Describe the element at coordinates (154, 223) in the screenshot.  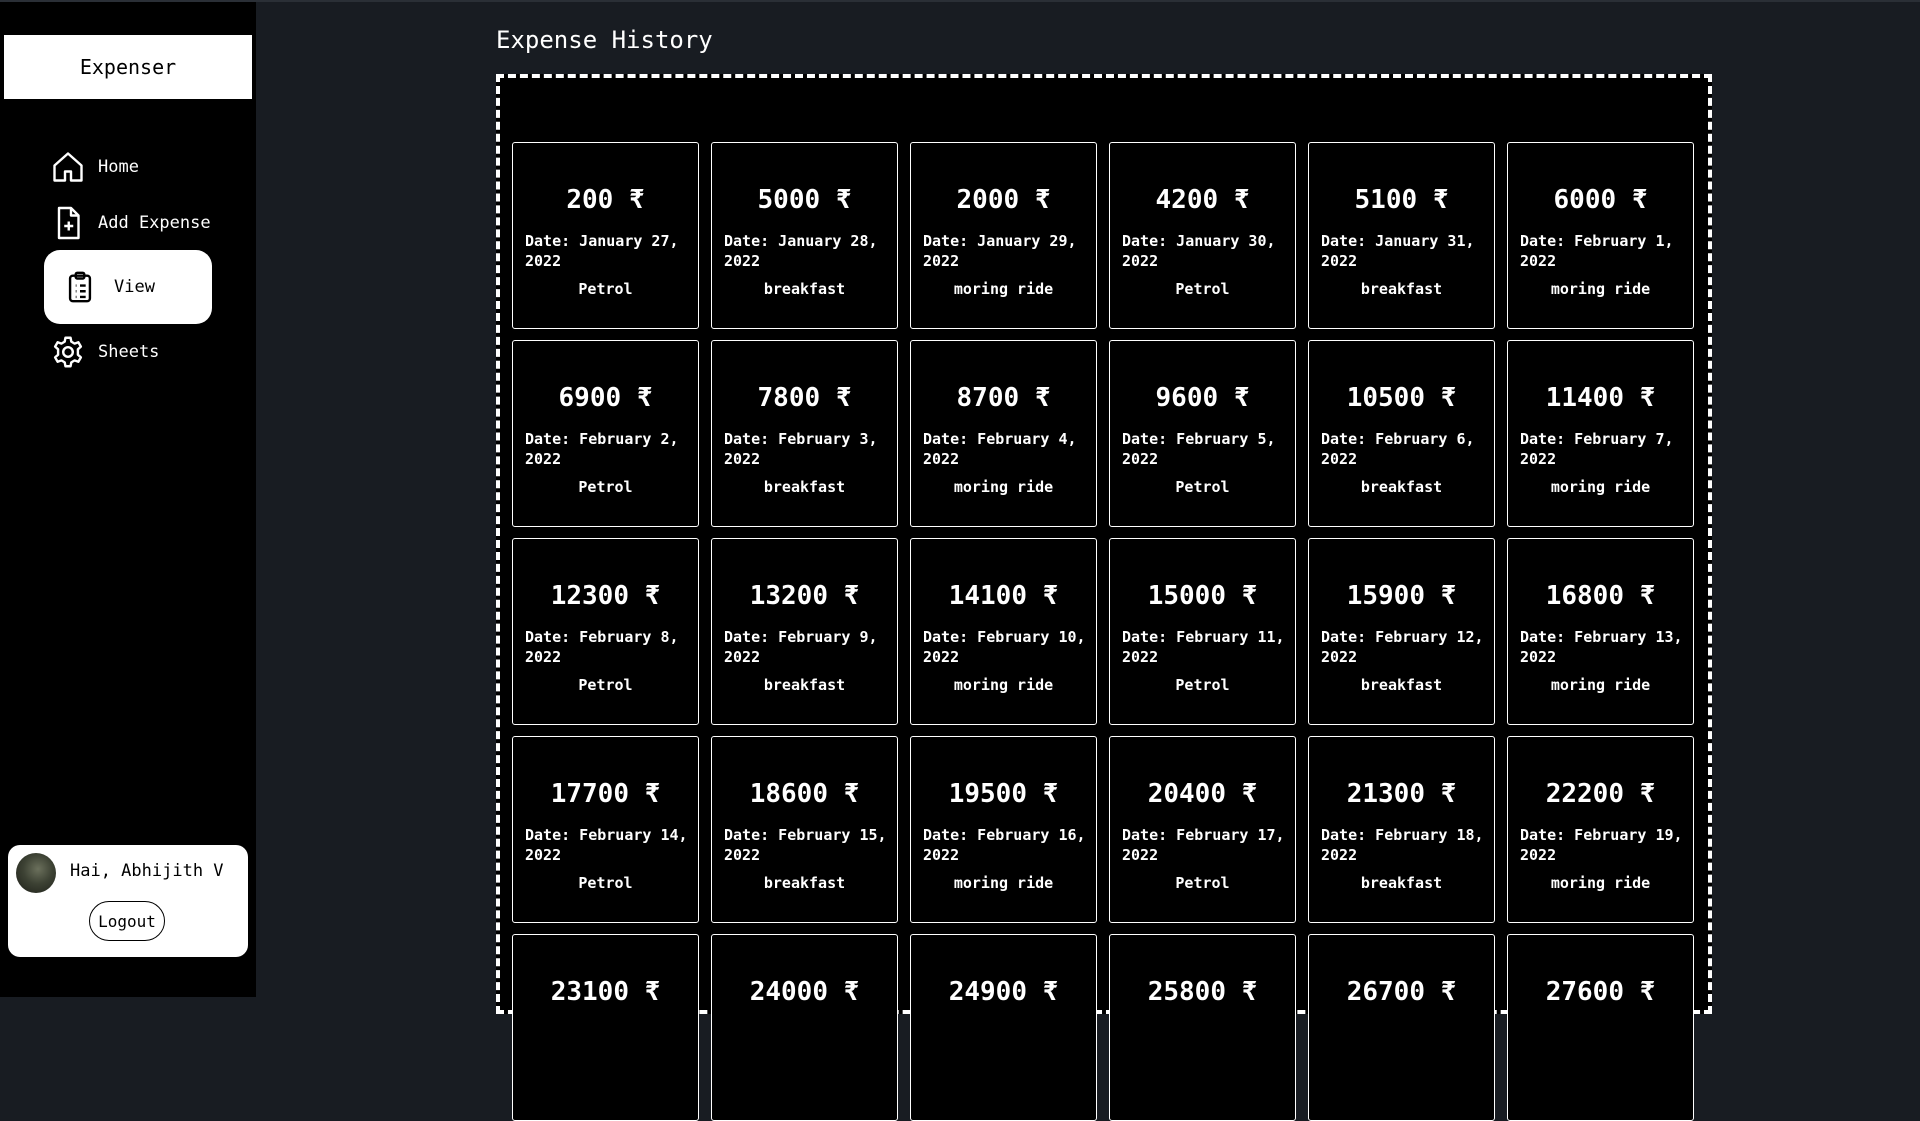
I see `sidebar-item-label: Add Expense` at that location.